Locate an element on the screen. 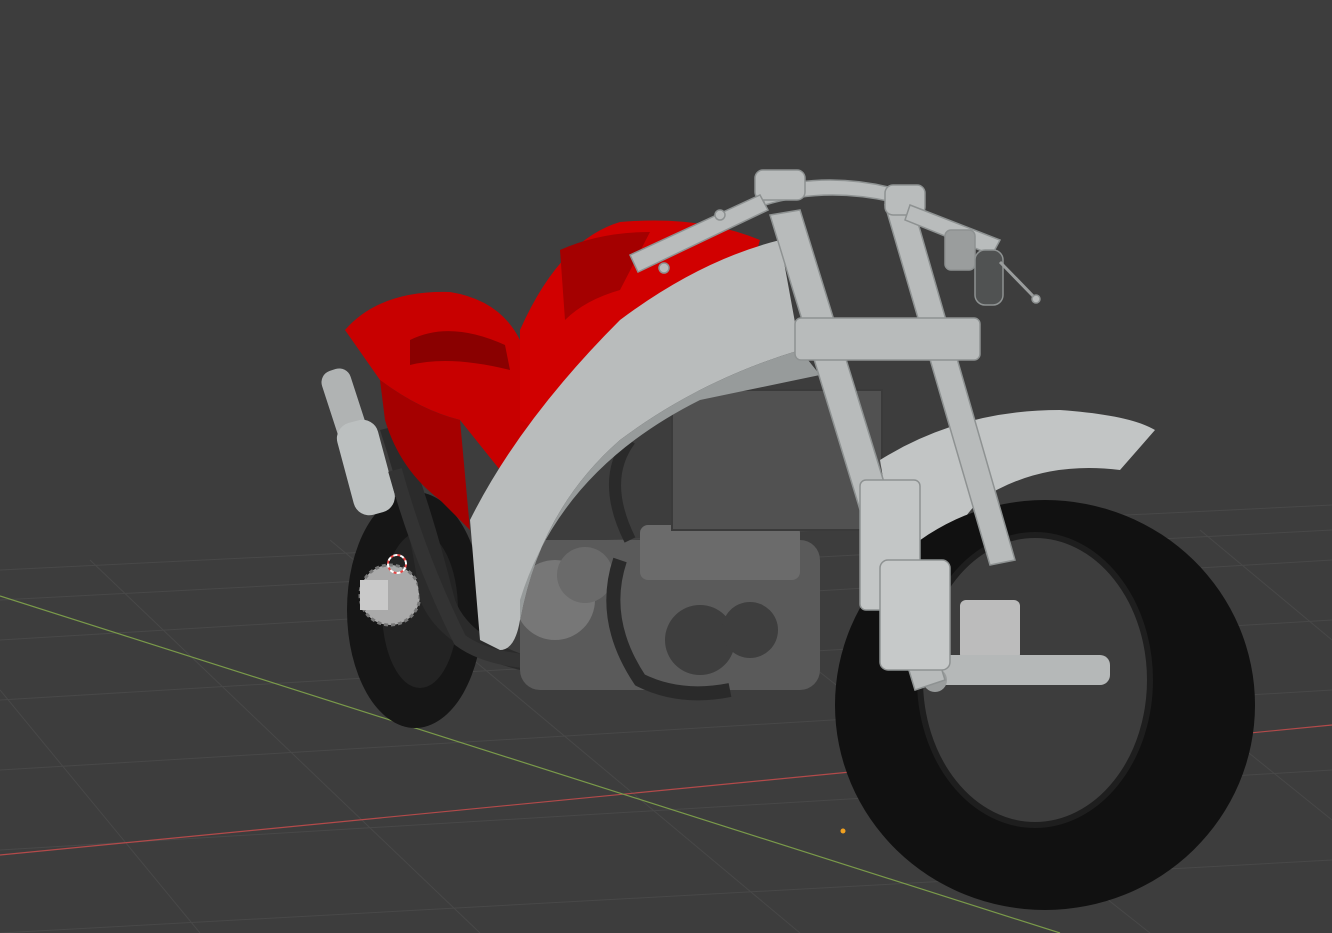  front-axle is located at coordinates (1020, 670).